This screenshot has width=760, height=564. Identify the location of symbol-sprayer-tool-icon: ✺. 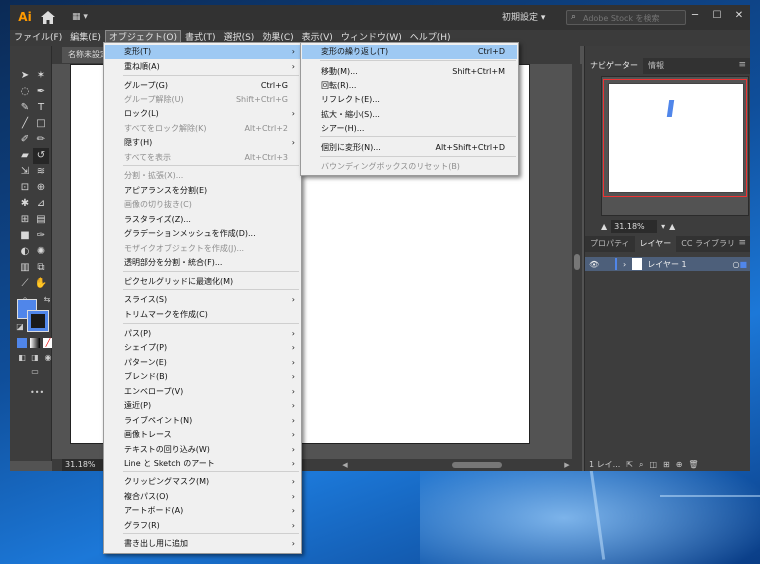
(41, 252).